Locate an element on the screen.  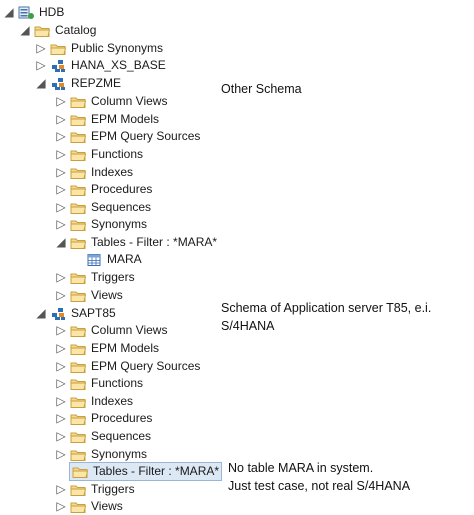
tree-node-sapt85-views: ▷ Views is located at coordinates (89, 506).